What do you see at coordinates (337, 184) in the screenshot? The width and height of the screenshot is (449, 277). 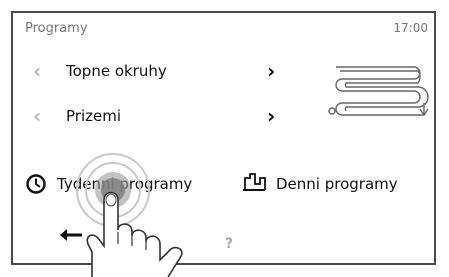 I see `daily-programs-label: Denni programy` at bounding box center [337, 184].